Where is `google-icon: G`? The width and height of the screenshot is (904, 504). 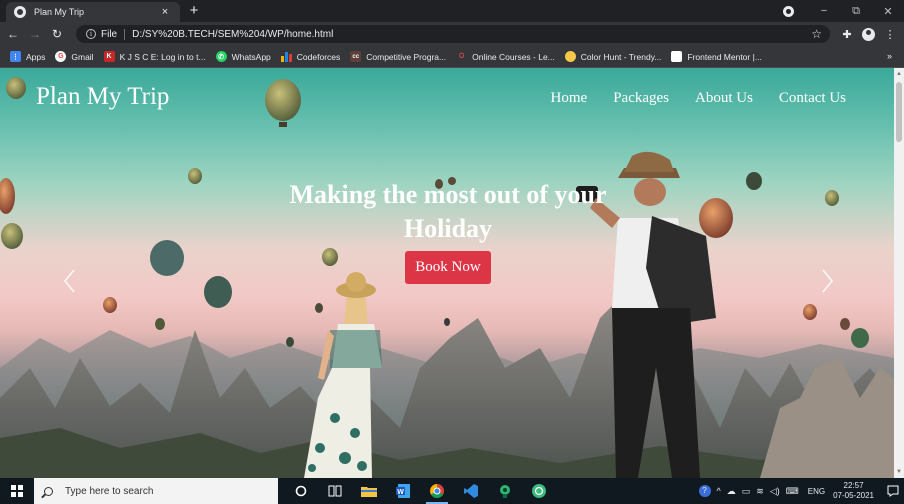
google-icon: G is located at coordinates (61, 56).